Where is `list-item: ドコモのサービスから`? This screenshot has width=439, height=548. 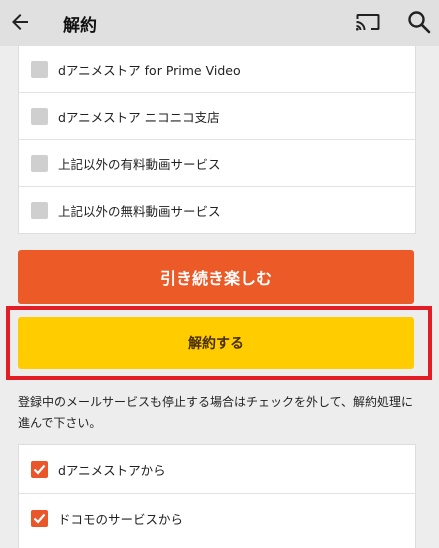
list-item: ドコモのサービスから is located at coordinates (217, 518).